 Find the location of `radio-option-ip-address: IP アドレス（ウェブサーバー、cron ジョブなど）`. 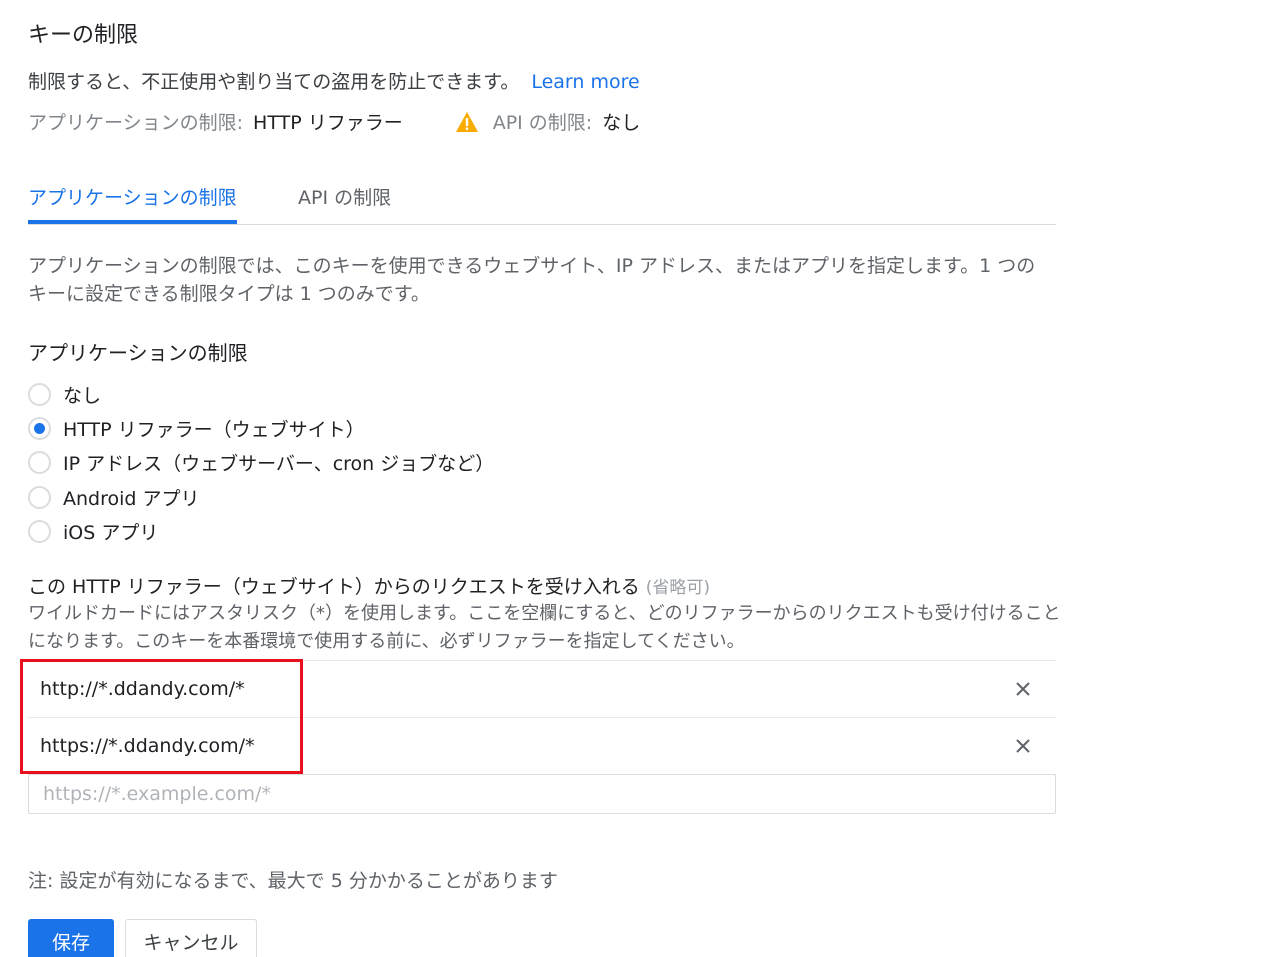

radio-option-ip-address: IP アドレス（ウェブサーバー、cron ジョブなど） is located at coordinates (261, 462).